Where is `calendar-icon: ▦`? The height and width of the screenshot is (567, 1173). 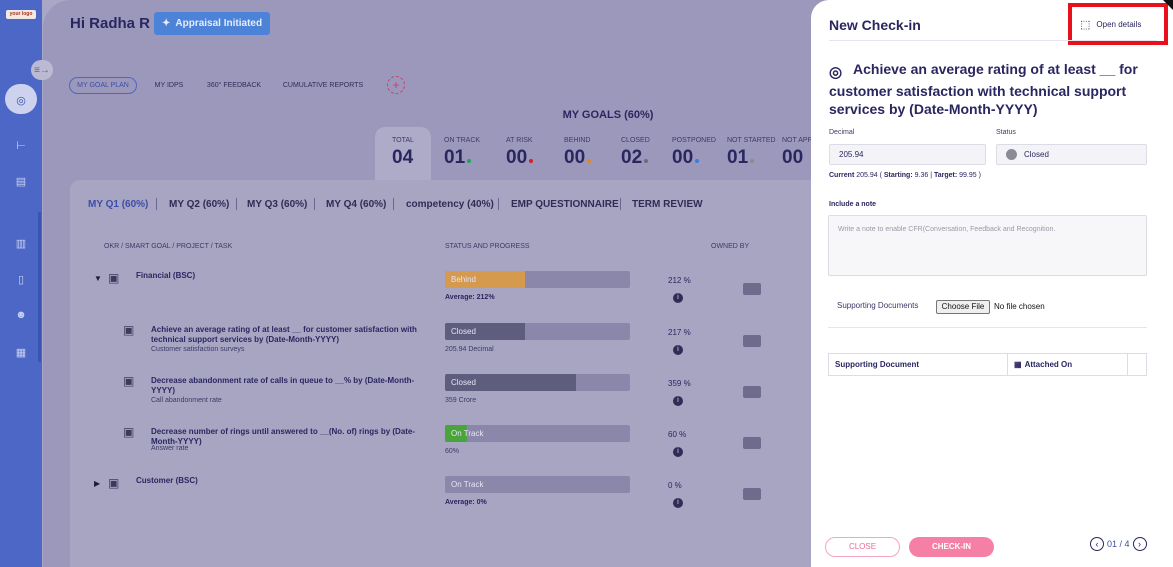 calendar-icon: ▦ is located at coordinates (1018, 364).